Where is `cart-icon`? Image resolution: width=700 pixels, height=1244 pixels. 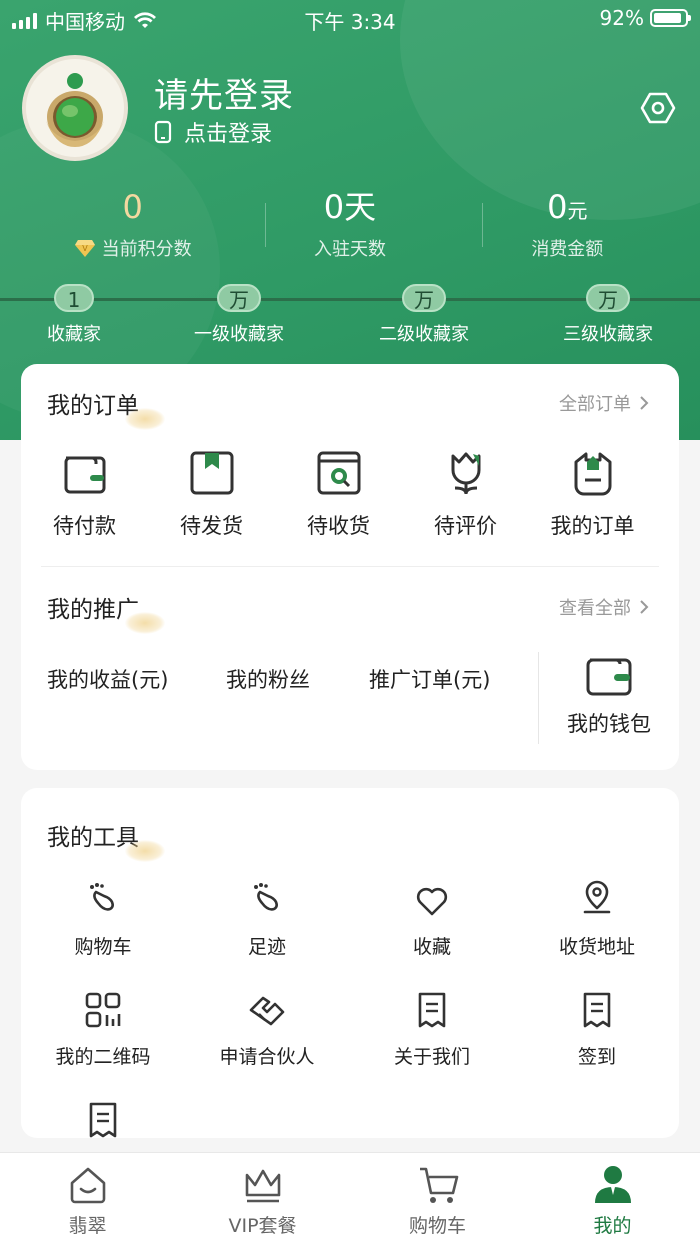 cart-icon is located at coordinates (438, 1185).